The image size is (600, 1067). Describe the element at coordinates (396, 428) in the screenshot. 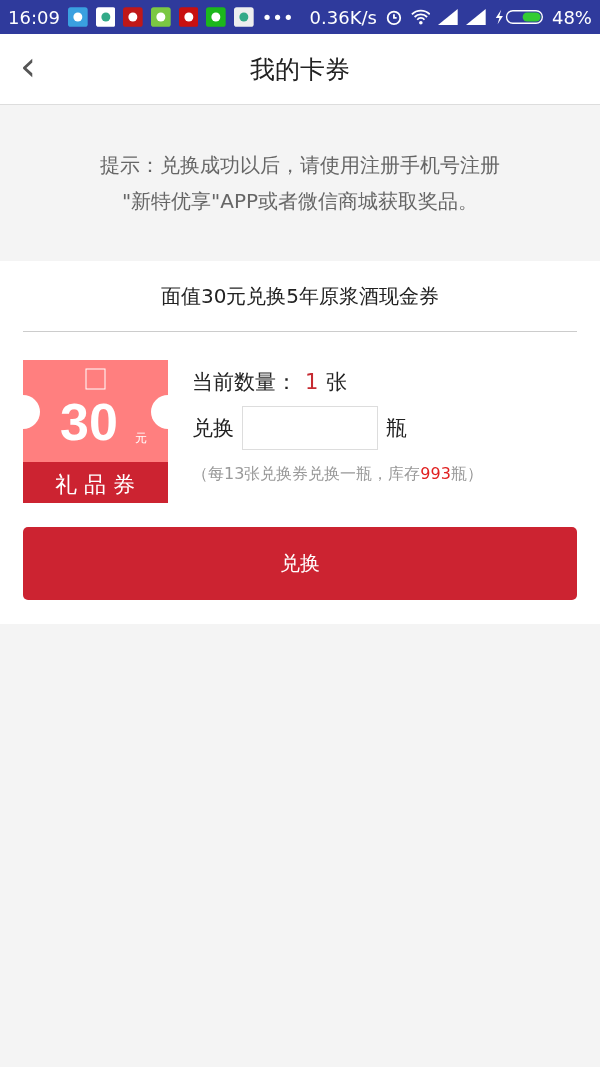

I see `exchange-unit: 瓶` at that location.